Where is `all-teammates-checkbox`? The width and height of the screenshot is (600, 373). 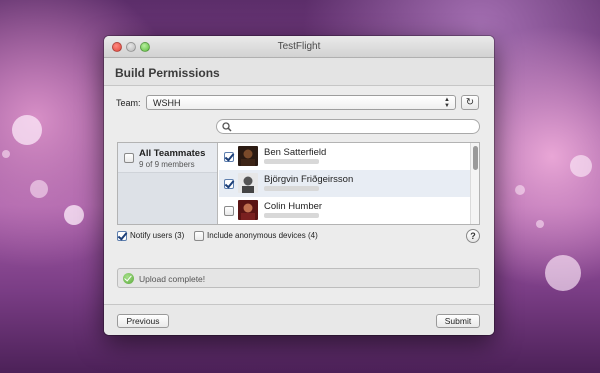 all-teammates-checkbox is located at coordinates (129, 158).